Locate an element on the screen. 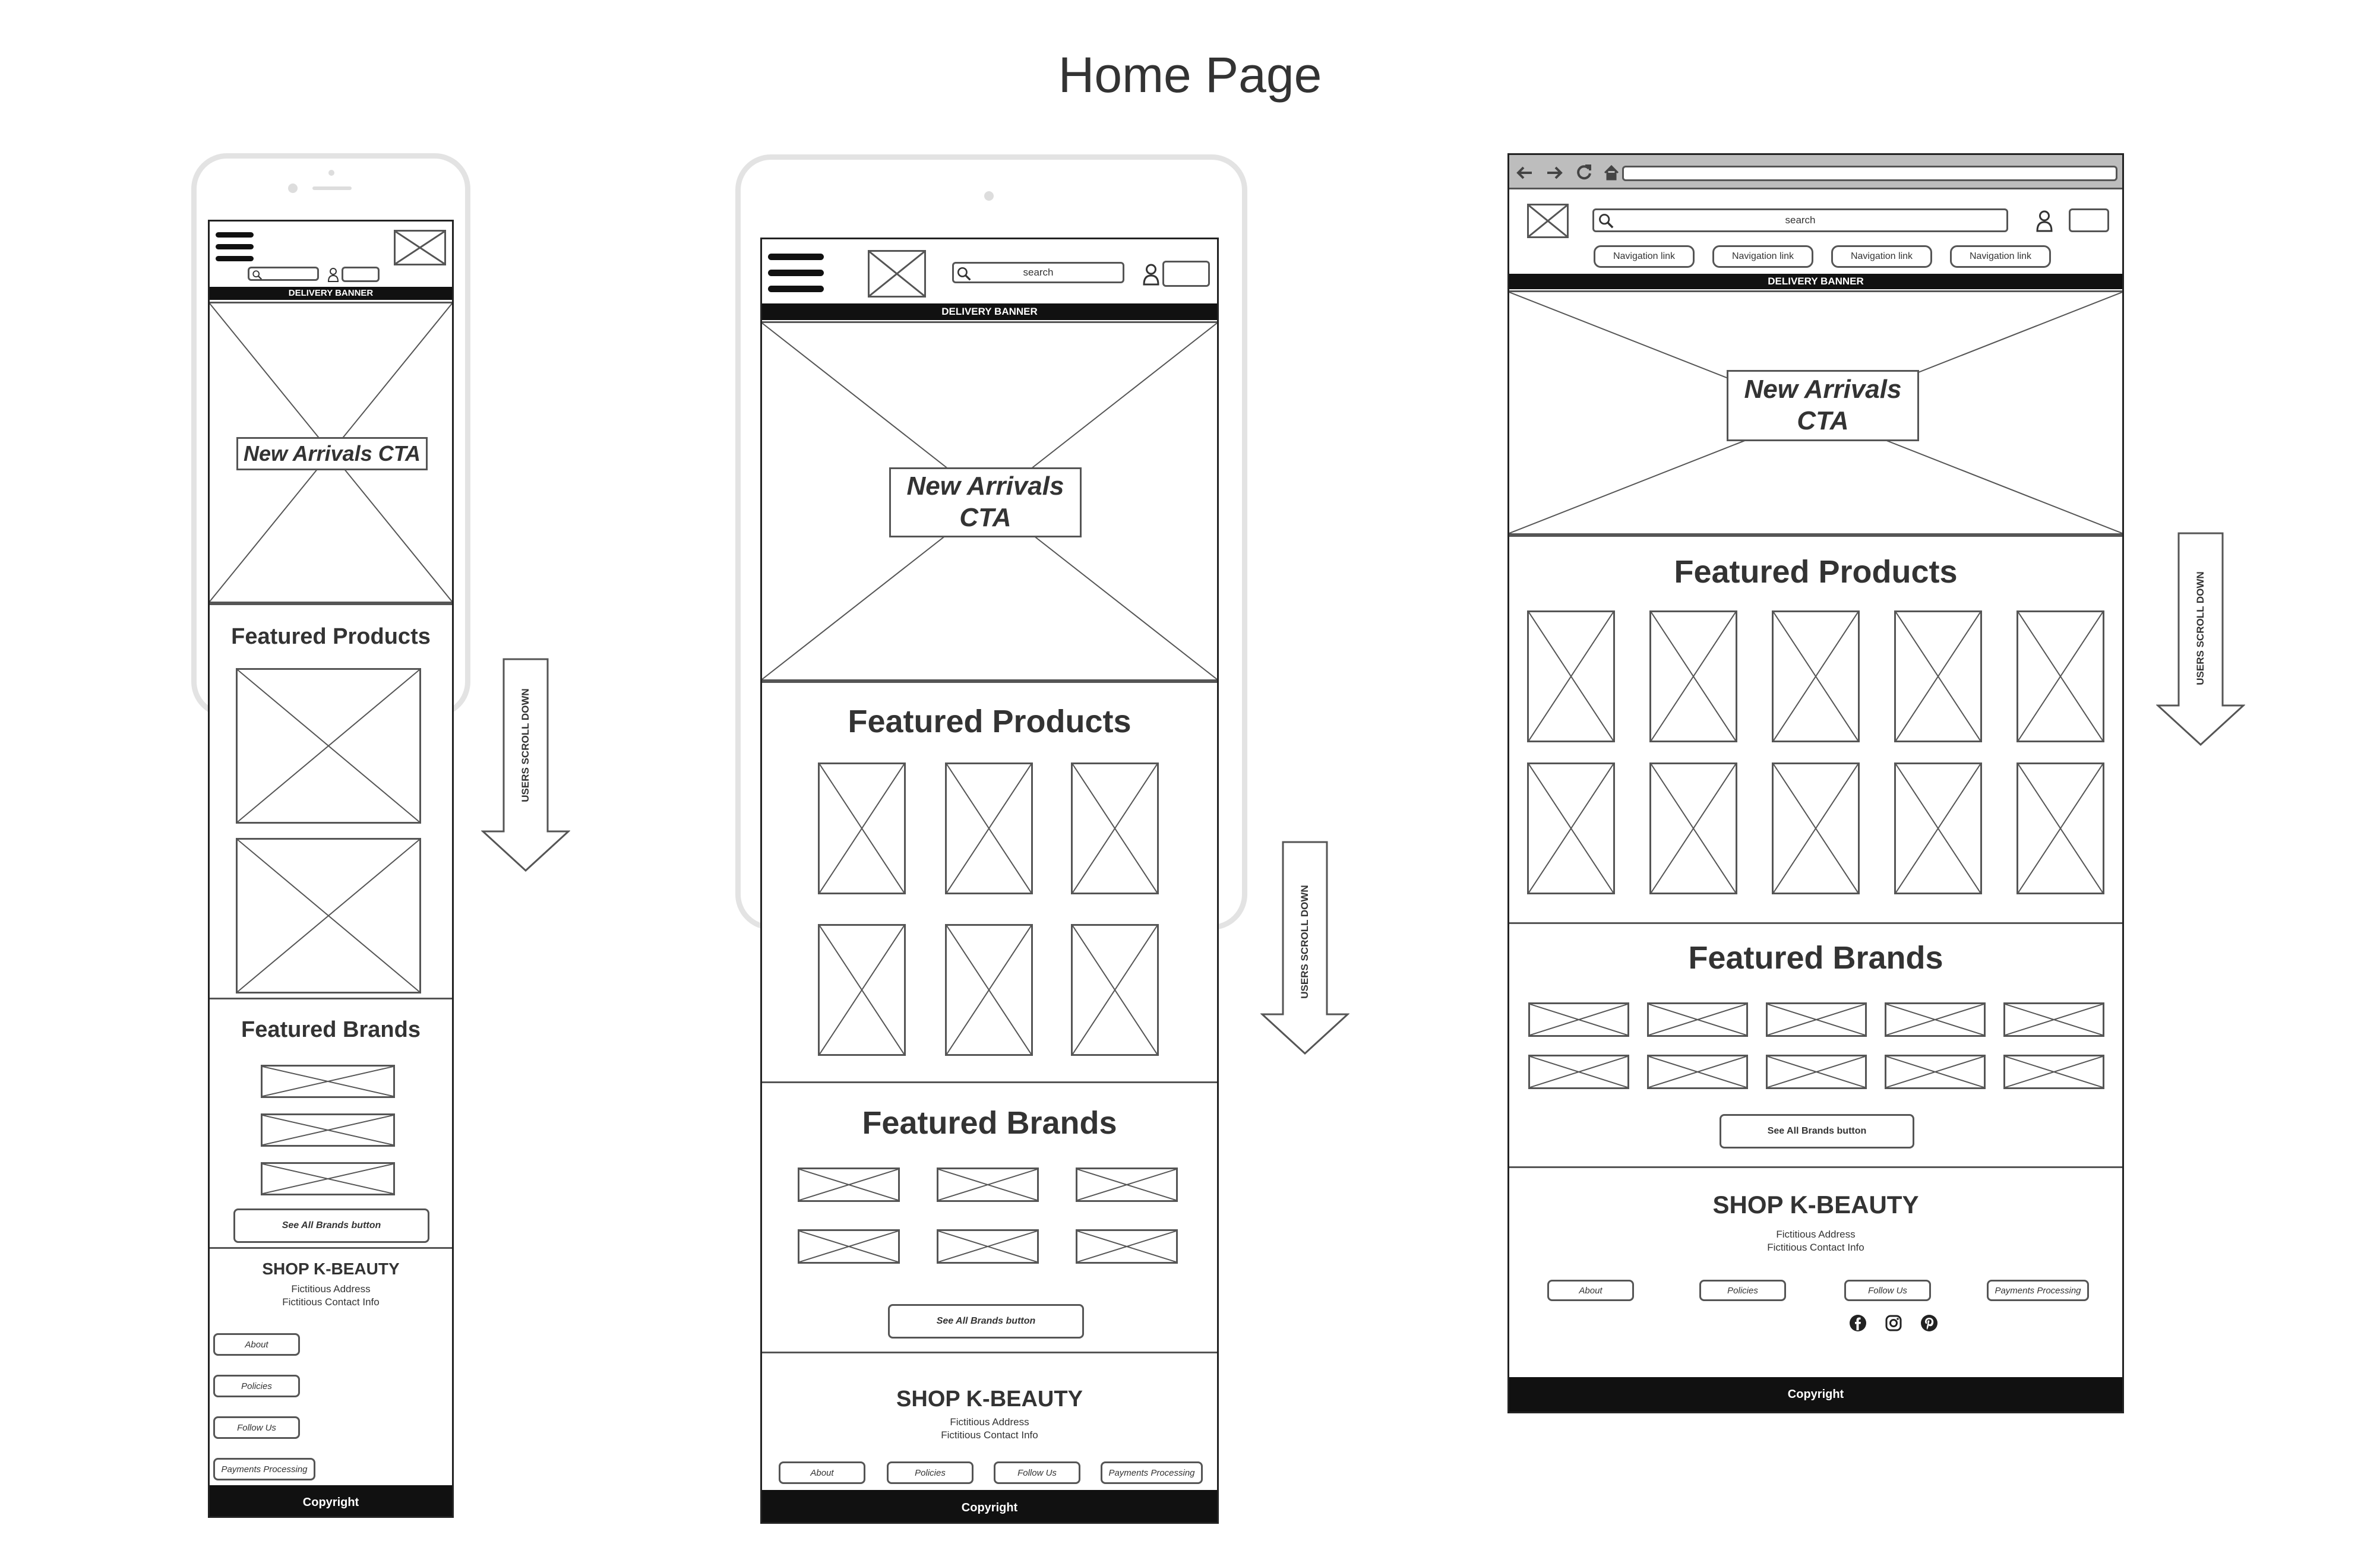 This screenshot has height=1563, width=2380. instagram-icon is located at coordinates (1893, 1323).